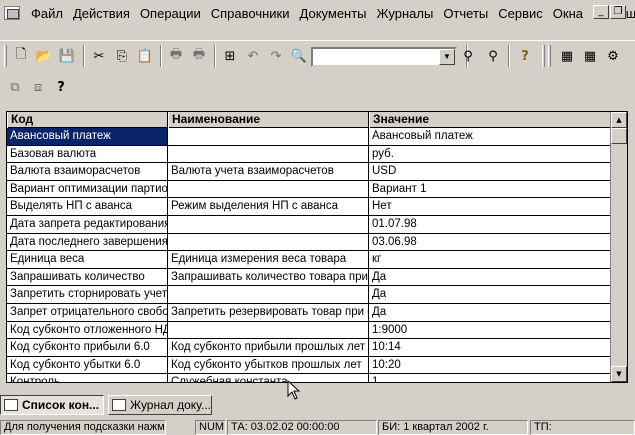 This screenshot has height=435, width=635. I want to click on cell-value: кг, so click(490, 259).